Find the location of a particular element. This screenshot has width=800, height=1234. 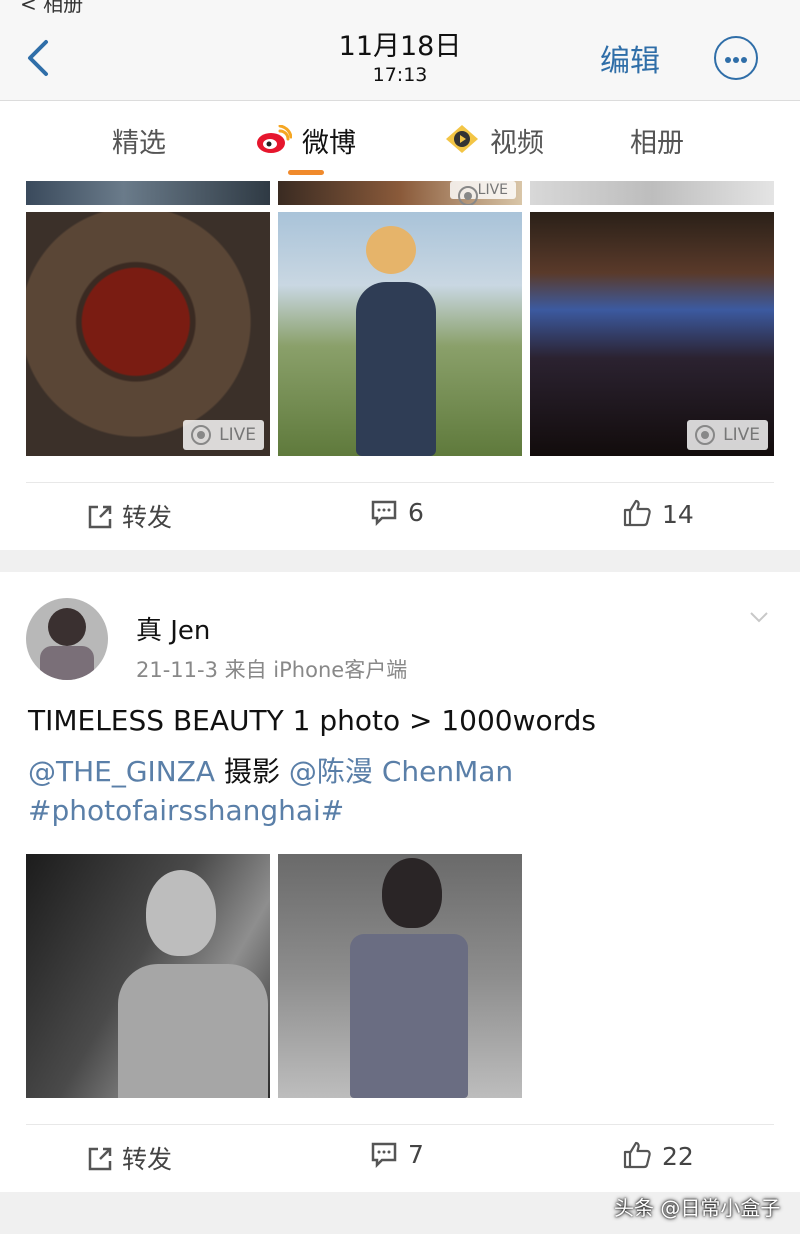

photo-hotpot: LIVE is located at coordinates (148, 334).